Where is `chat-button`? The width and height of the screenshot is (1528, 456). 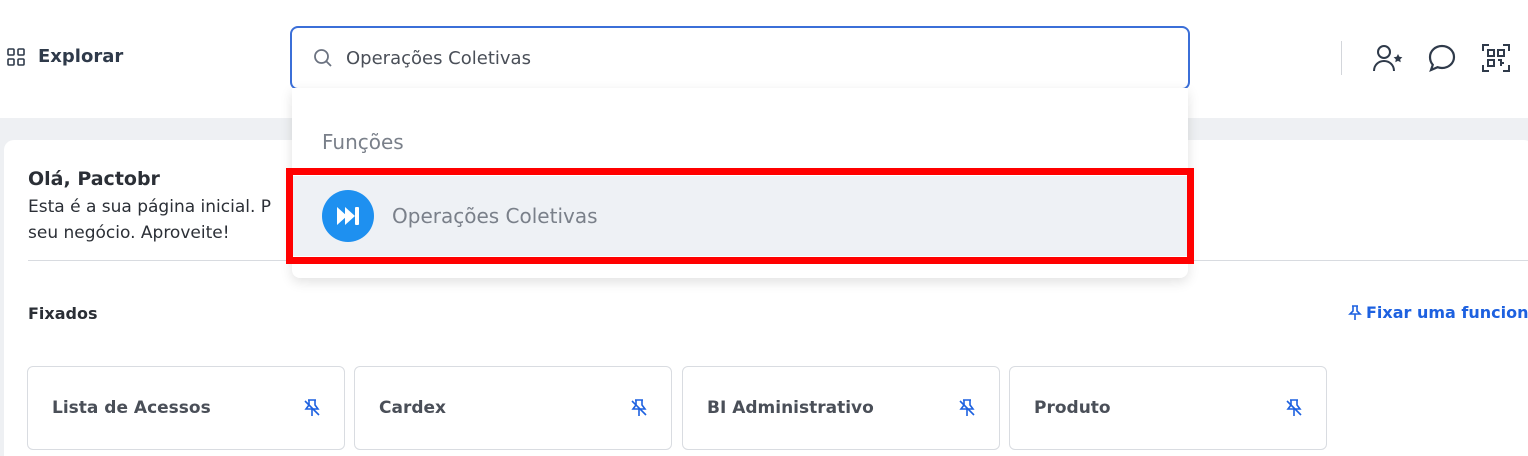 chat-button is located at coordinates (1442, 58).